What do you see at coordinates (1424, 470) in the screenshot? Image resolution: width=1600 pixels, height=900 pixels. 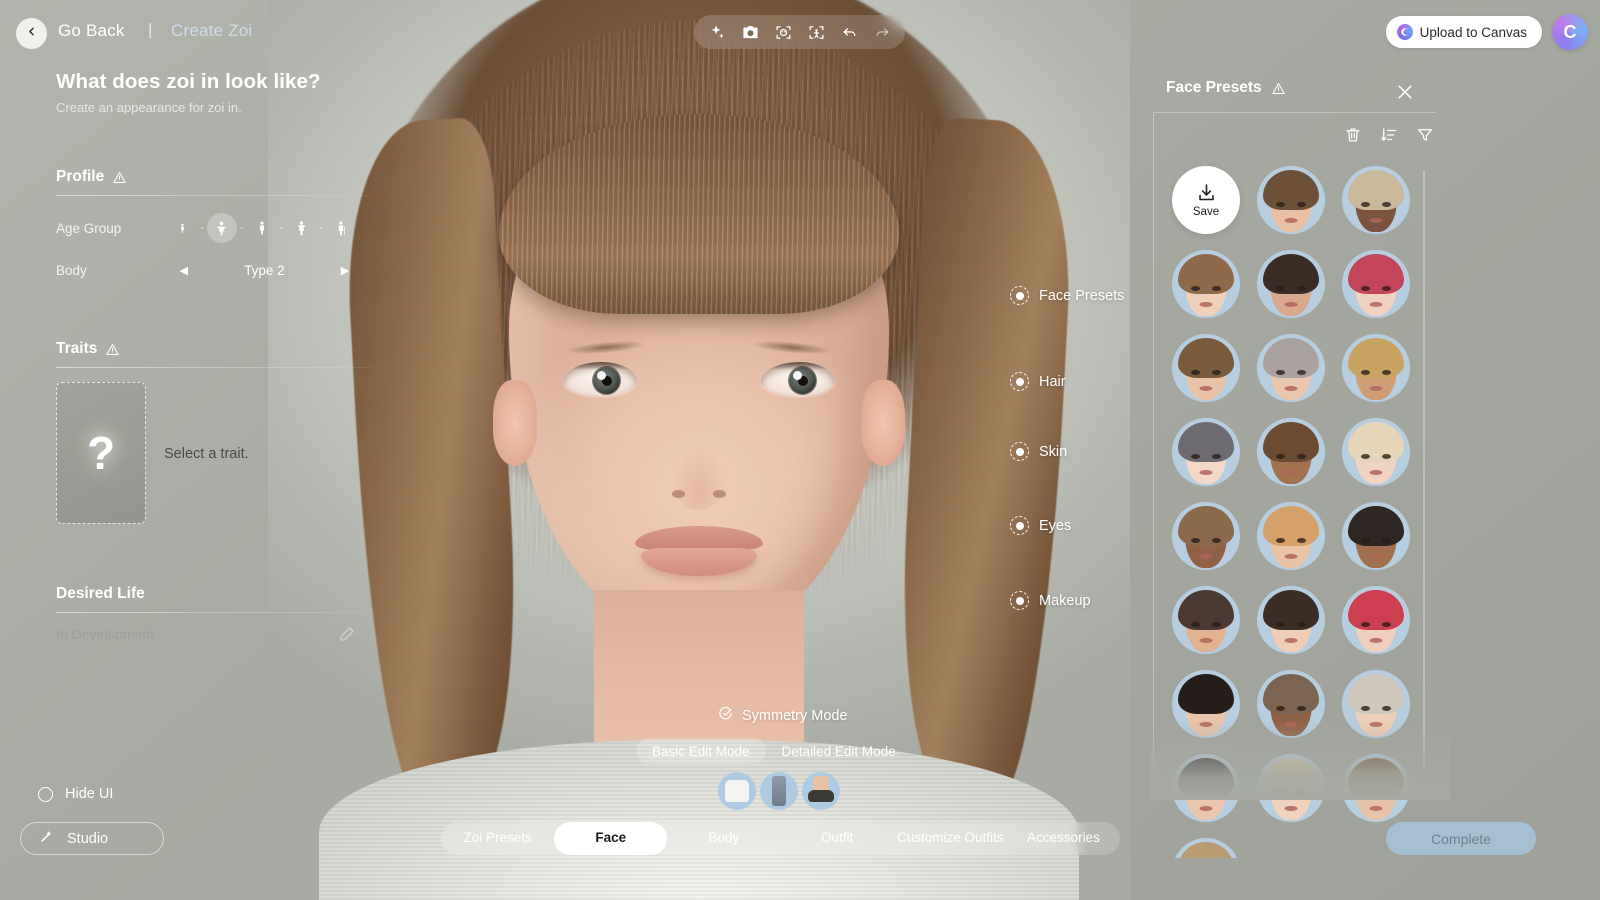 I see `preset-scrollbar` at bounding box center [1424, 470].